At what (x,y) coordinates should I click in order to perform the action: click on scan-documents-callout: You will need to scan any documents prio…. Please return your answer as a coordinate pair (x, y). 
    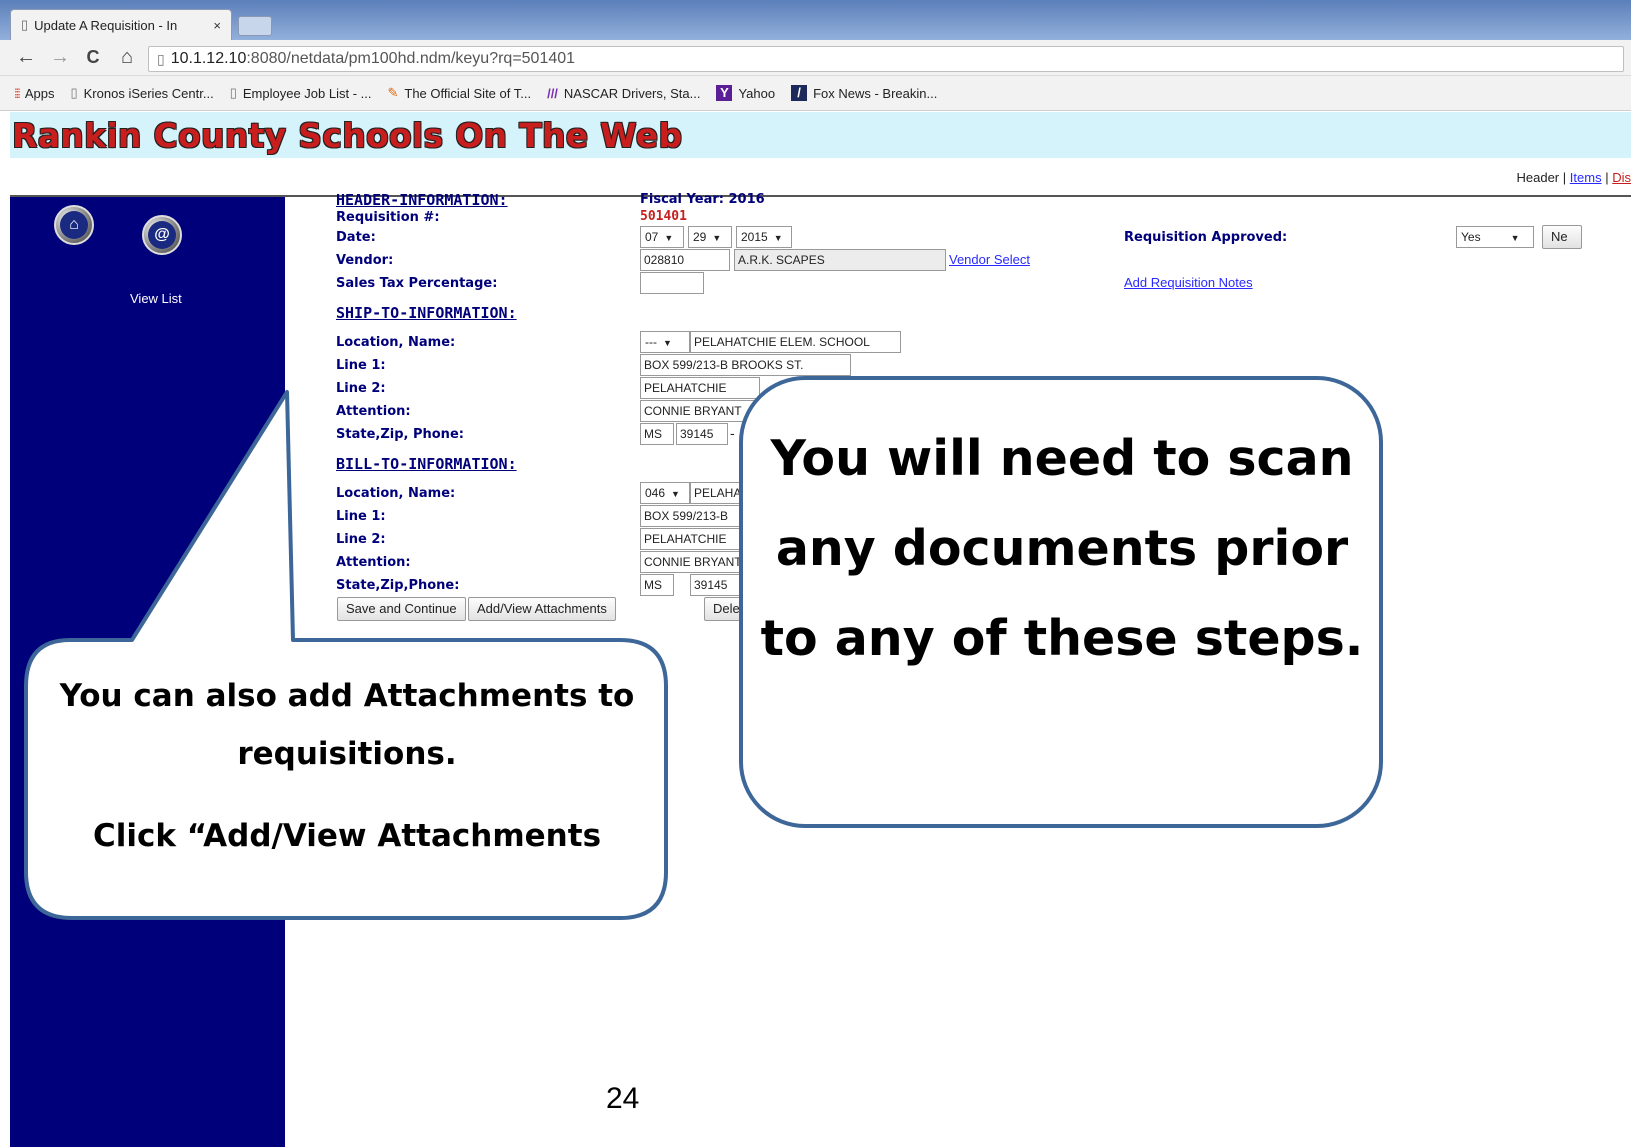
    Looking at the image, I should click on (1062, 548).